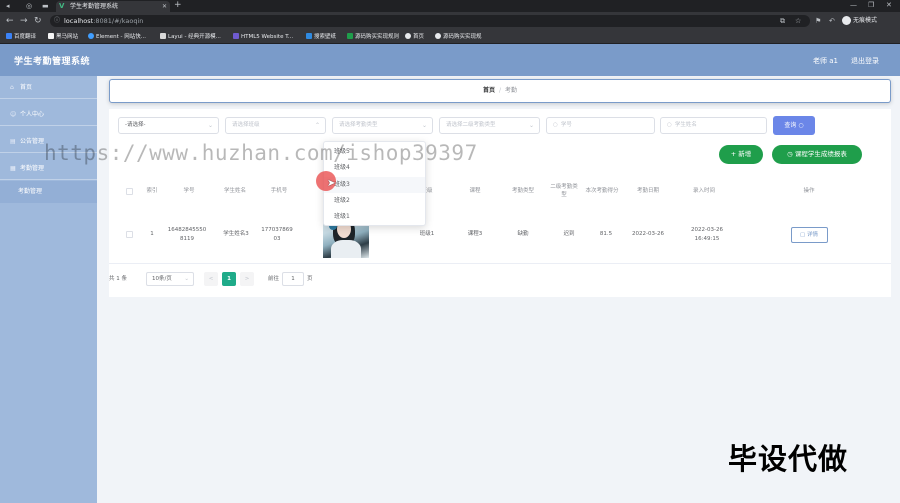 This screenshot has width=900, height=503. What do you see at coordinates (48, 192) in the screenshot?
I see `sidebar-subitem-attendance: 考勤管理` at bounding box center [48, 192].